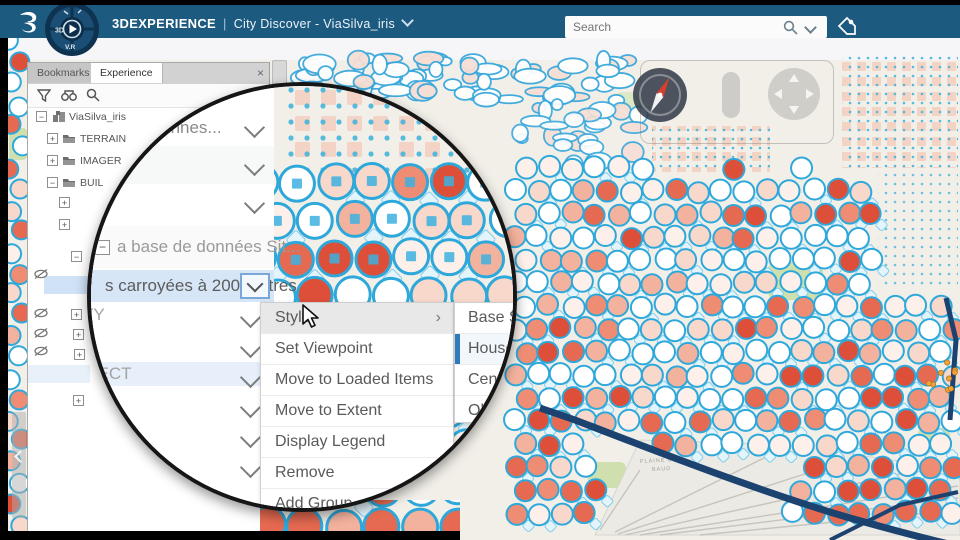 The width and height of the screenshot is (960, 540). Describe the element at coordinates (357, 318) in the screenshot. I see `menu-item-style: Style ›` at that location.